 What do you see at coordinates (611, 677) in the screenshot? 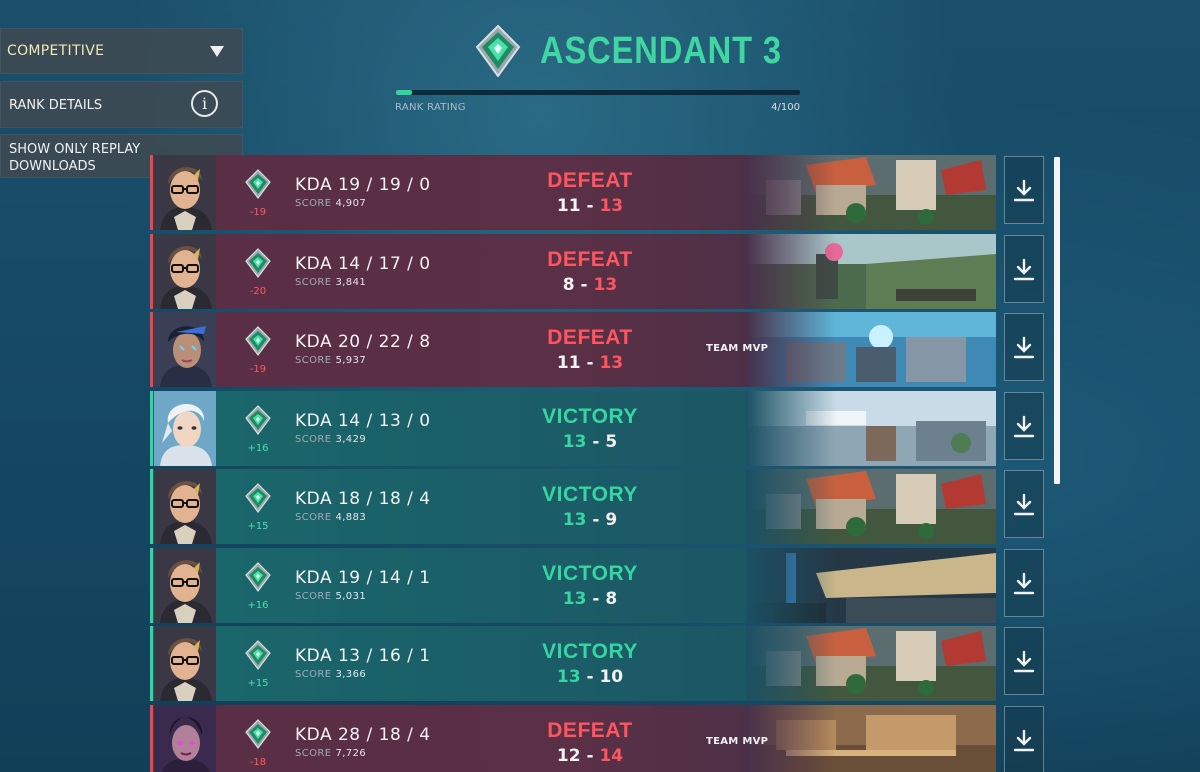
I see `enemy-rounds: 10` at bounding box center [611, 677].